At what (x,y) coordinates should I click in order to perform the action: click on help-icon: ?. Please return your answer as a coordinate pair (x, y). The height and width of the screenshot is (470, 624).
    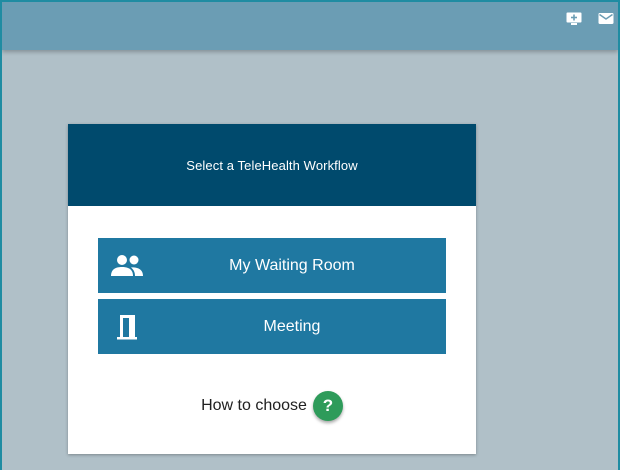
    Looking at the image, I should click on (328, 405).